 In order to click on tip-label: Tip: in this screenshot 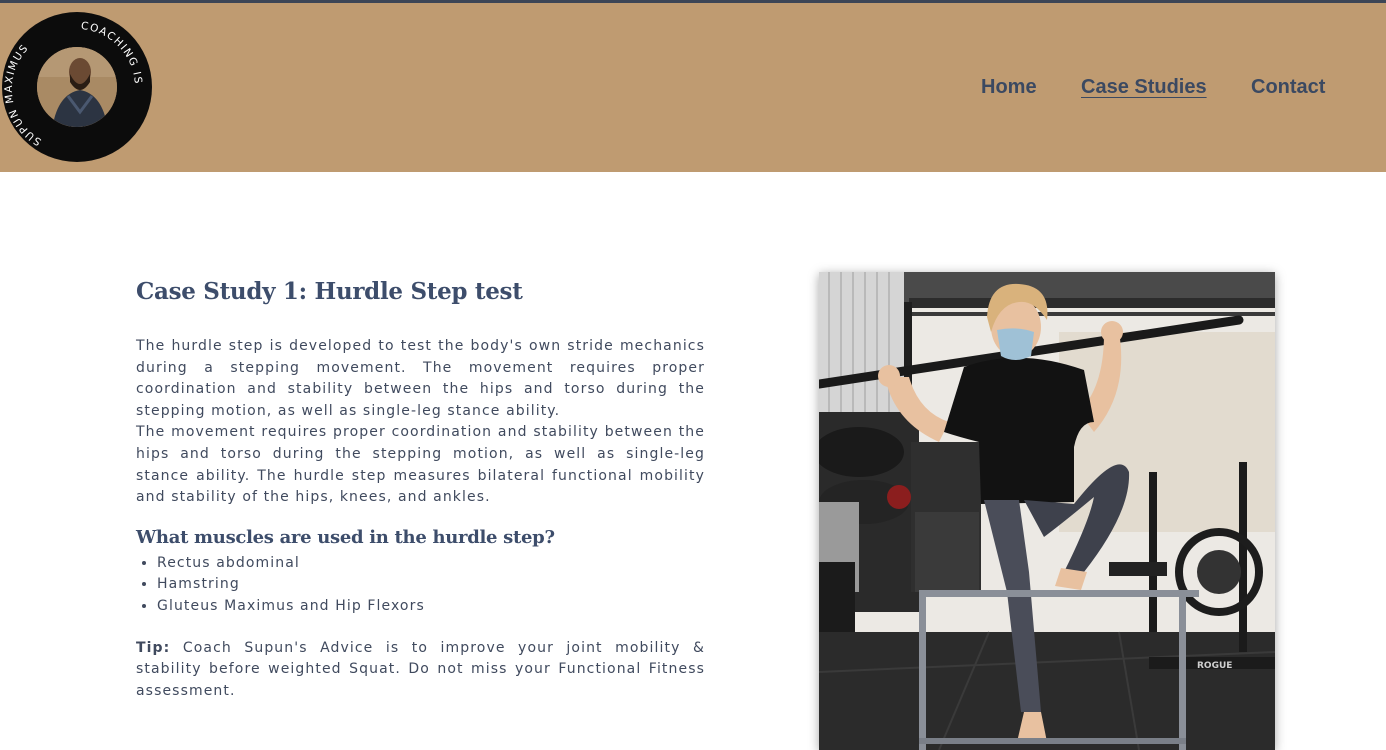, I will do `click(153, 647)`.